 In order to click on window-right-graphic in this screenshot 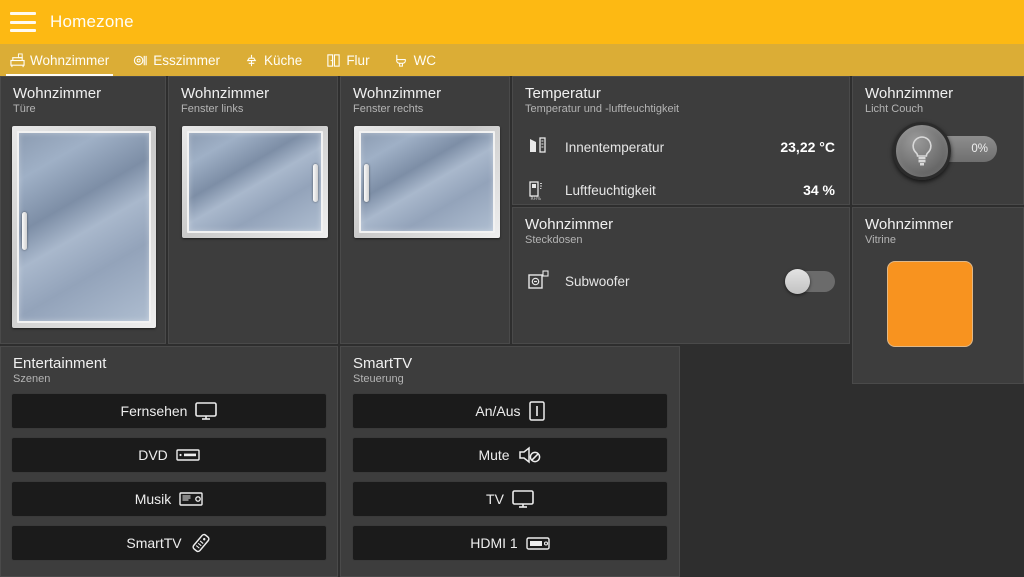, I will do `click(427, 182)`.